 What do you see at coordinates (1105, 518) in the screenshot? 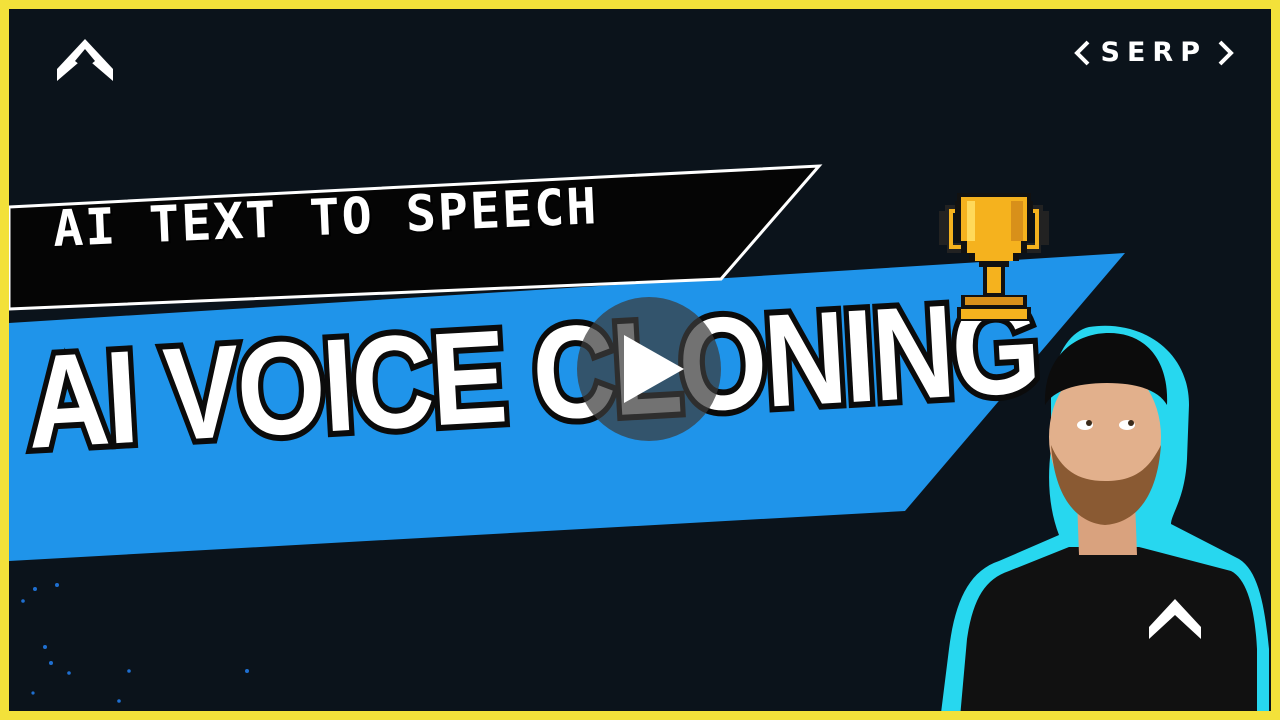
I see `presenter-photo` at bounding box center [1105, 518].